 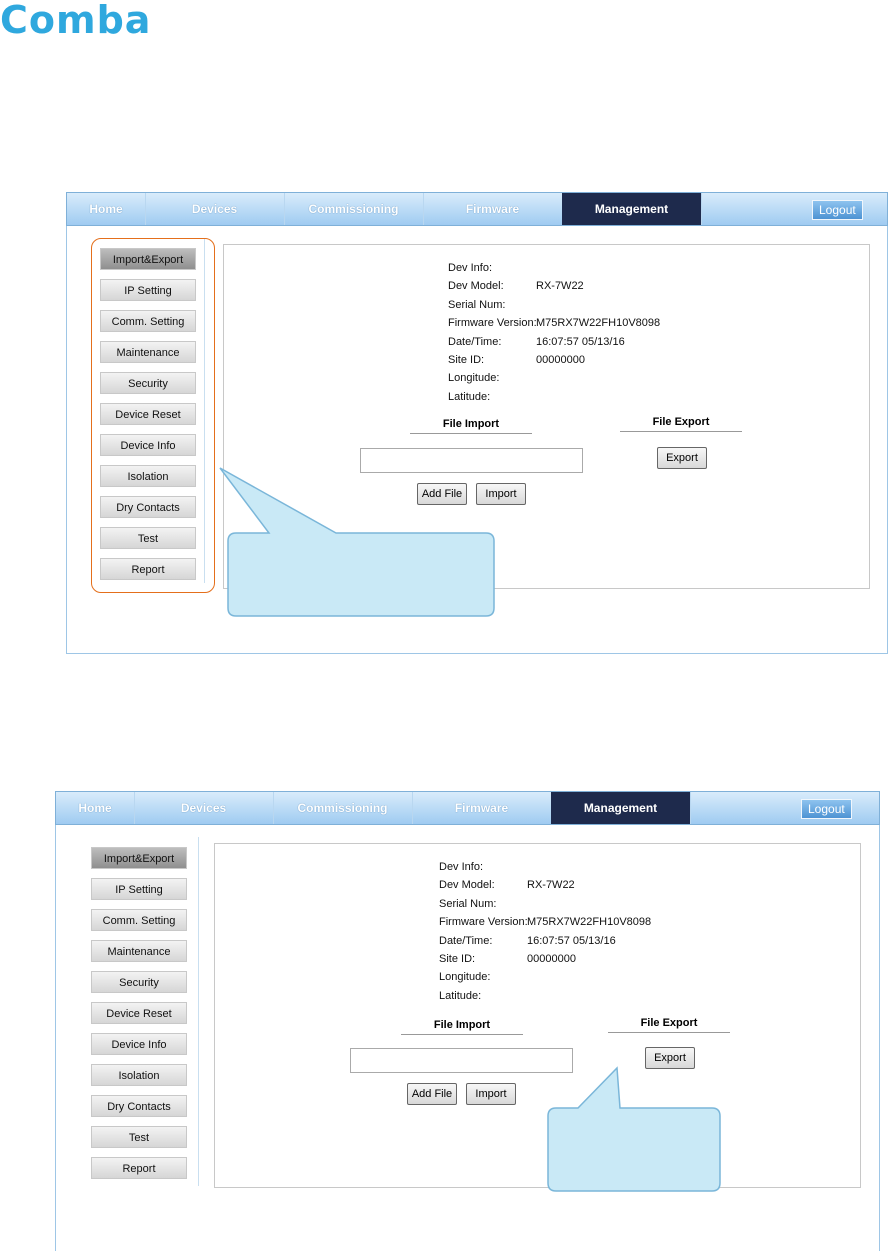 What do you see at coordinates (139, 951) in the screenshot?
I see `sidebar-item-maintenance: Maintenance` at bounding box center [139, 951].